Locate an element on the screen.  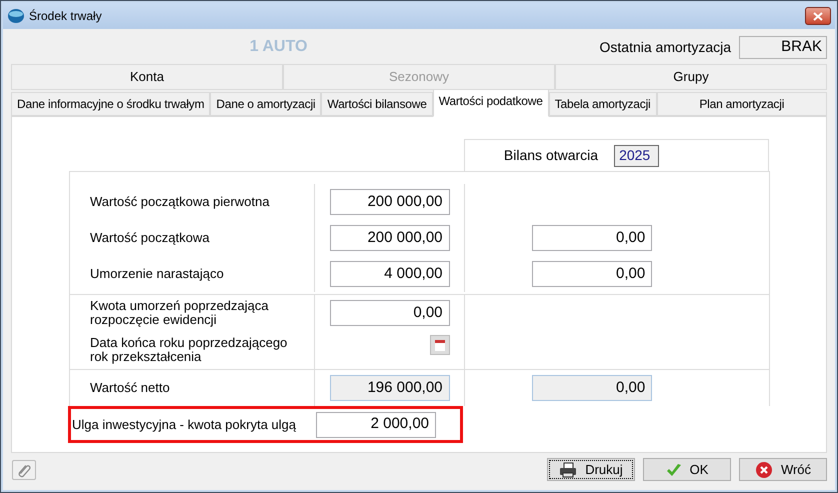
tab: Konta is located at coordinates (147, 77).